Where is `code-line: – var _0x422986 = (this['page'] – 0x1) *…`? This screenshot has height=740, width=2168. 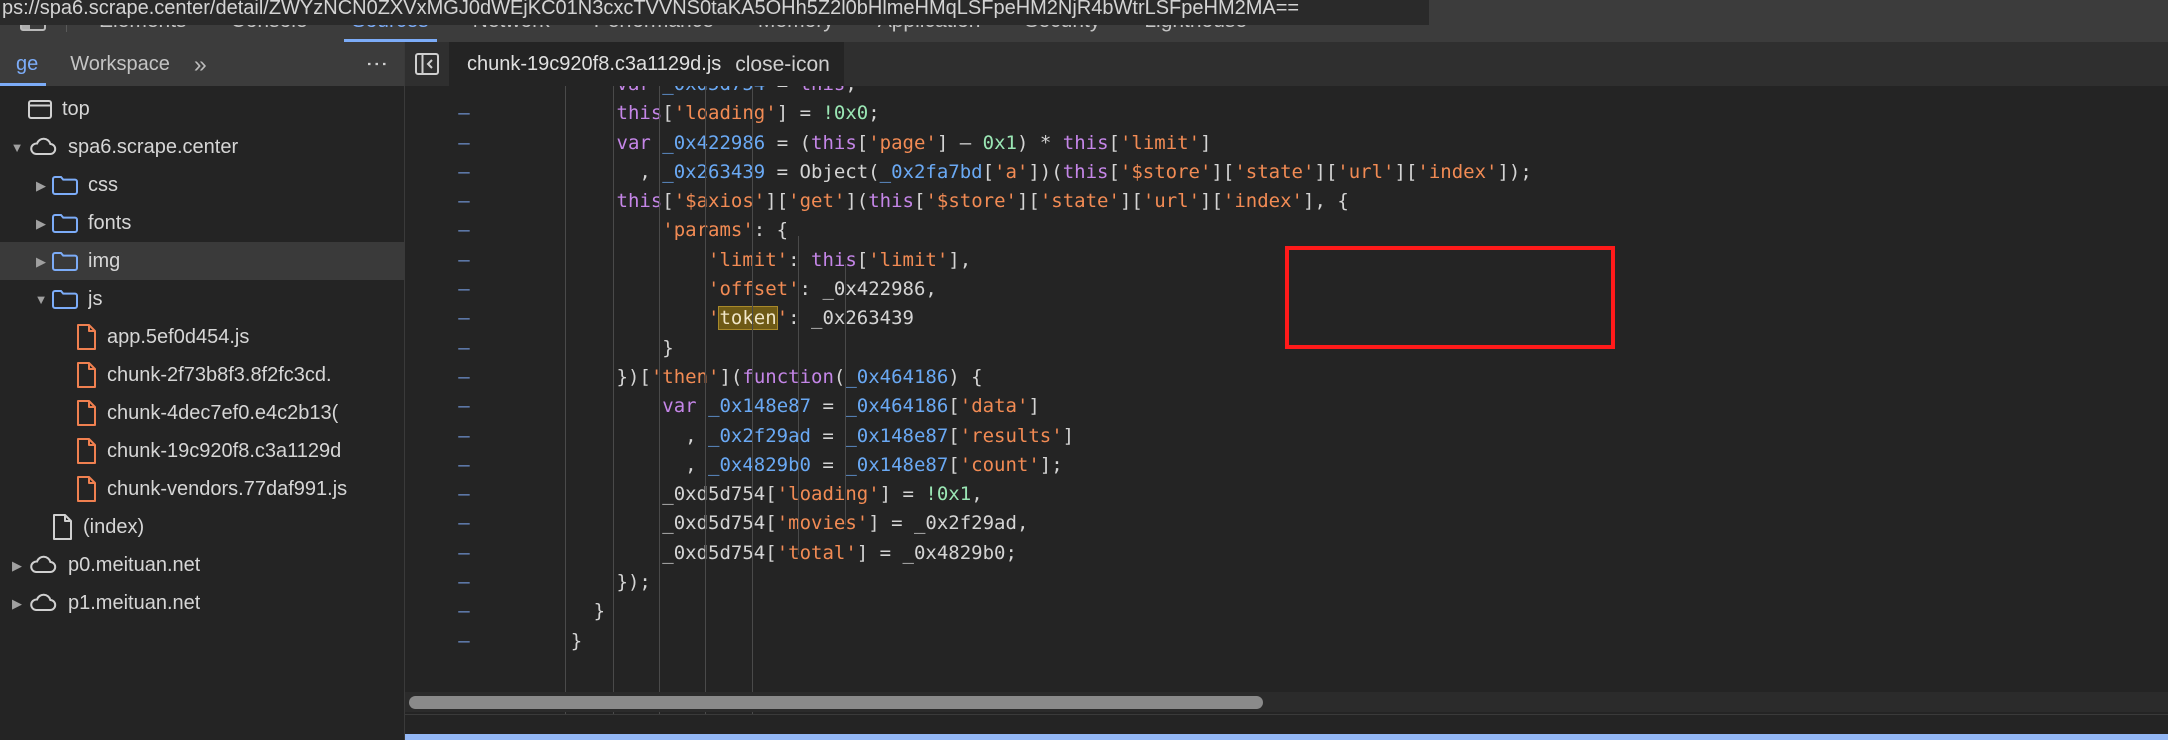 code-line: – var _0x422986 = (this['page'] – 0x1) *… is located at coordinates (1286, 143).